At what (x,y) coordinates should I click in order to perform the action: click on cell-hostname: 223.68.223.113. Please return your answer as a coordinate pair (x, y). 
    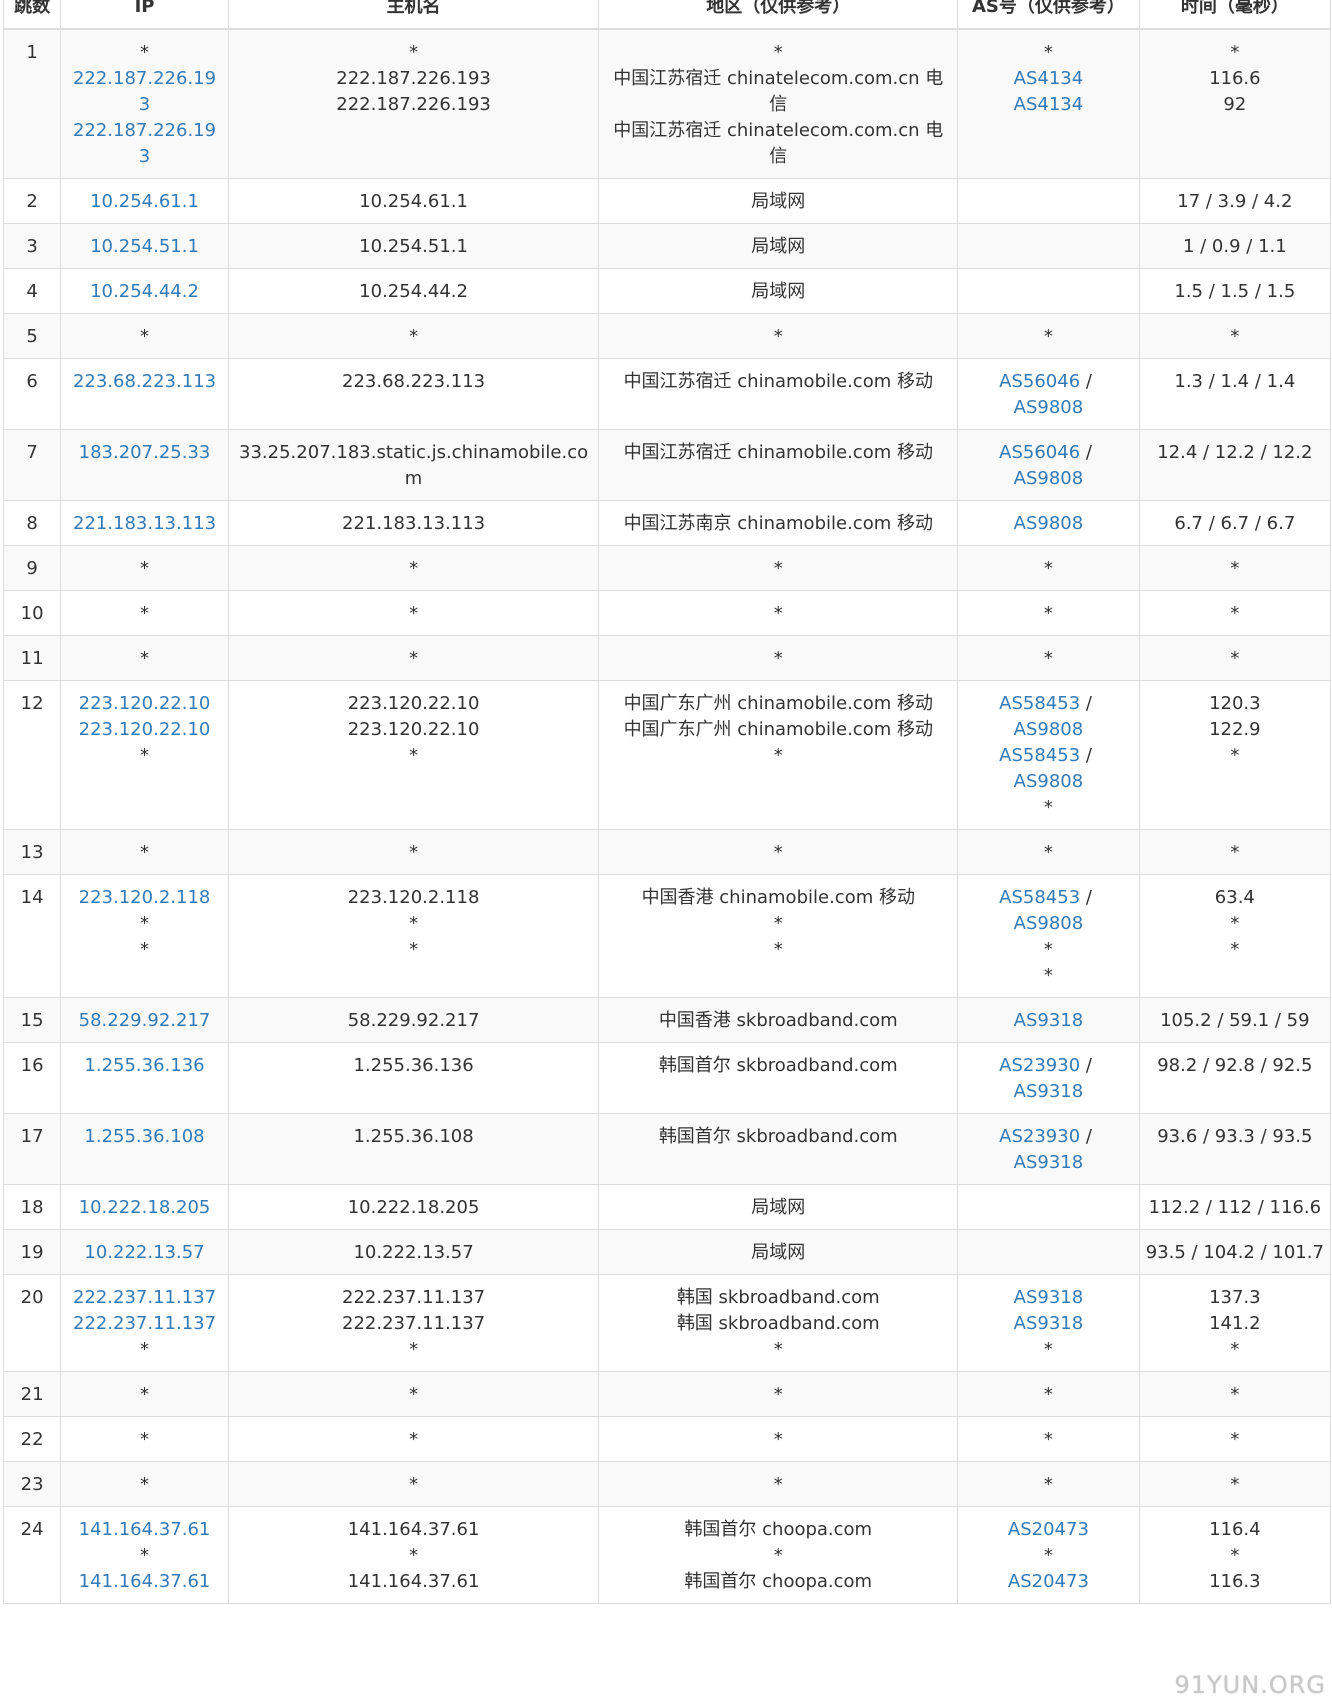
    Looking at the image, I should click on (413, 394).